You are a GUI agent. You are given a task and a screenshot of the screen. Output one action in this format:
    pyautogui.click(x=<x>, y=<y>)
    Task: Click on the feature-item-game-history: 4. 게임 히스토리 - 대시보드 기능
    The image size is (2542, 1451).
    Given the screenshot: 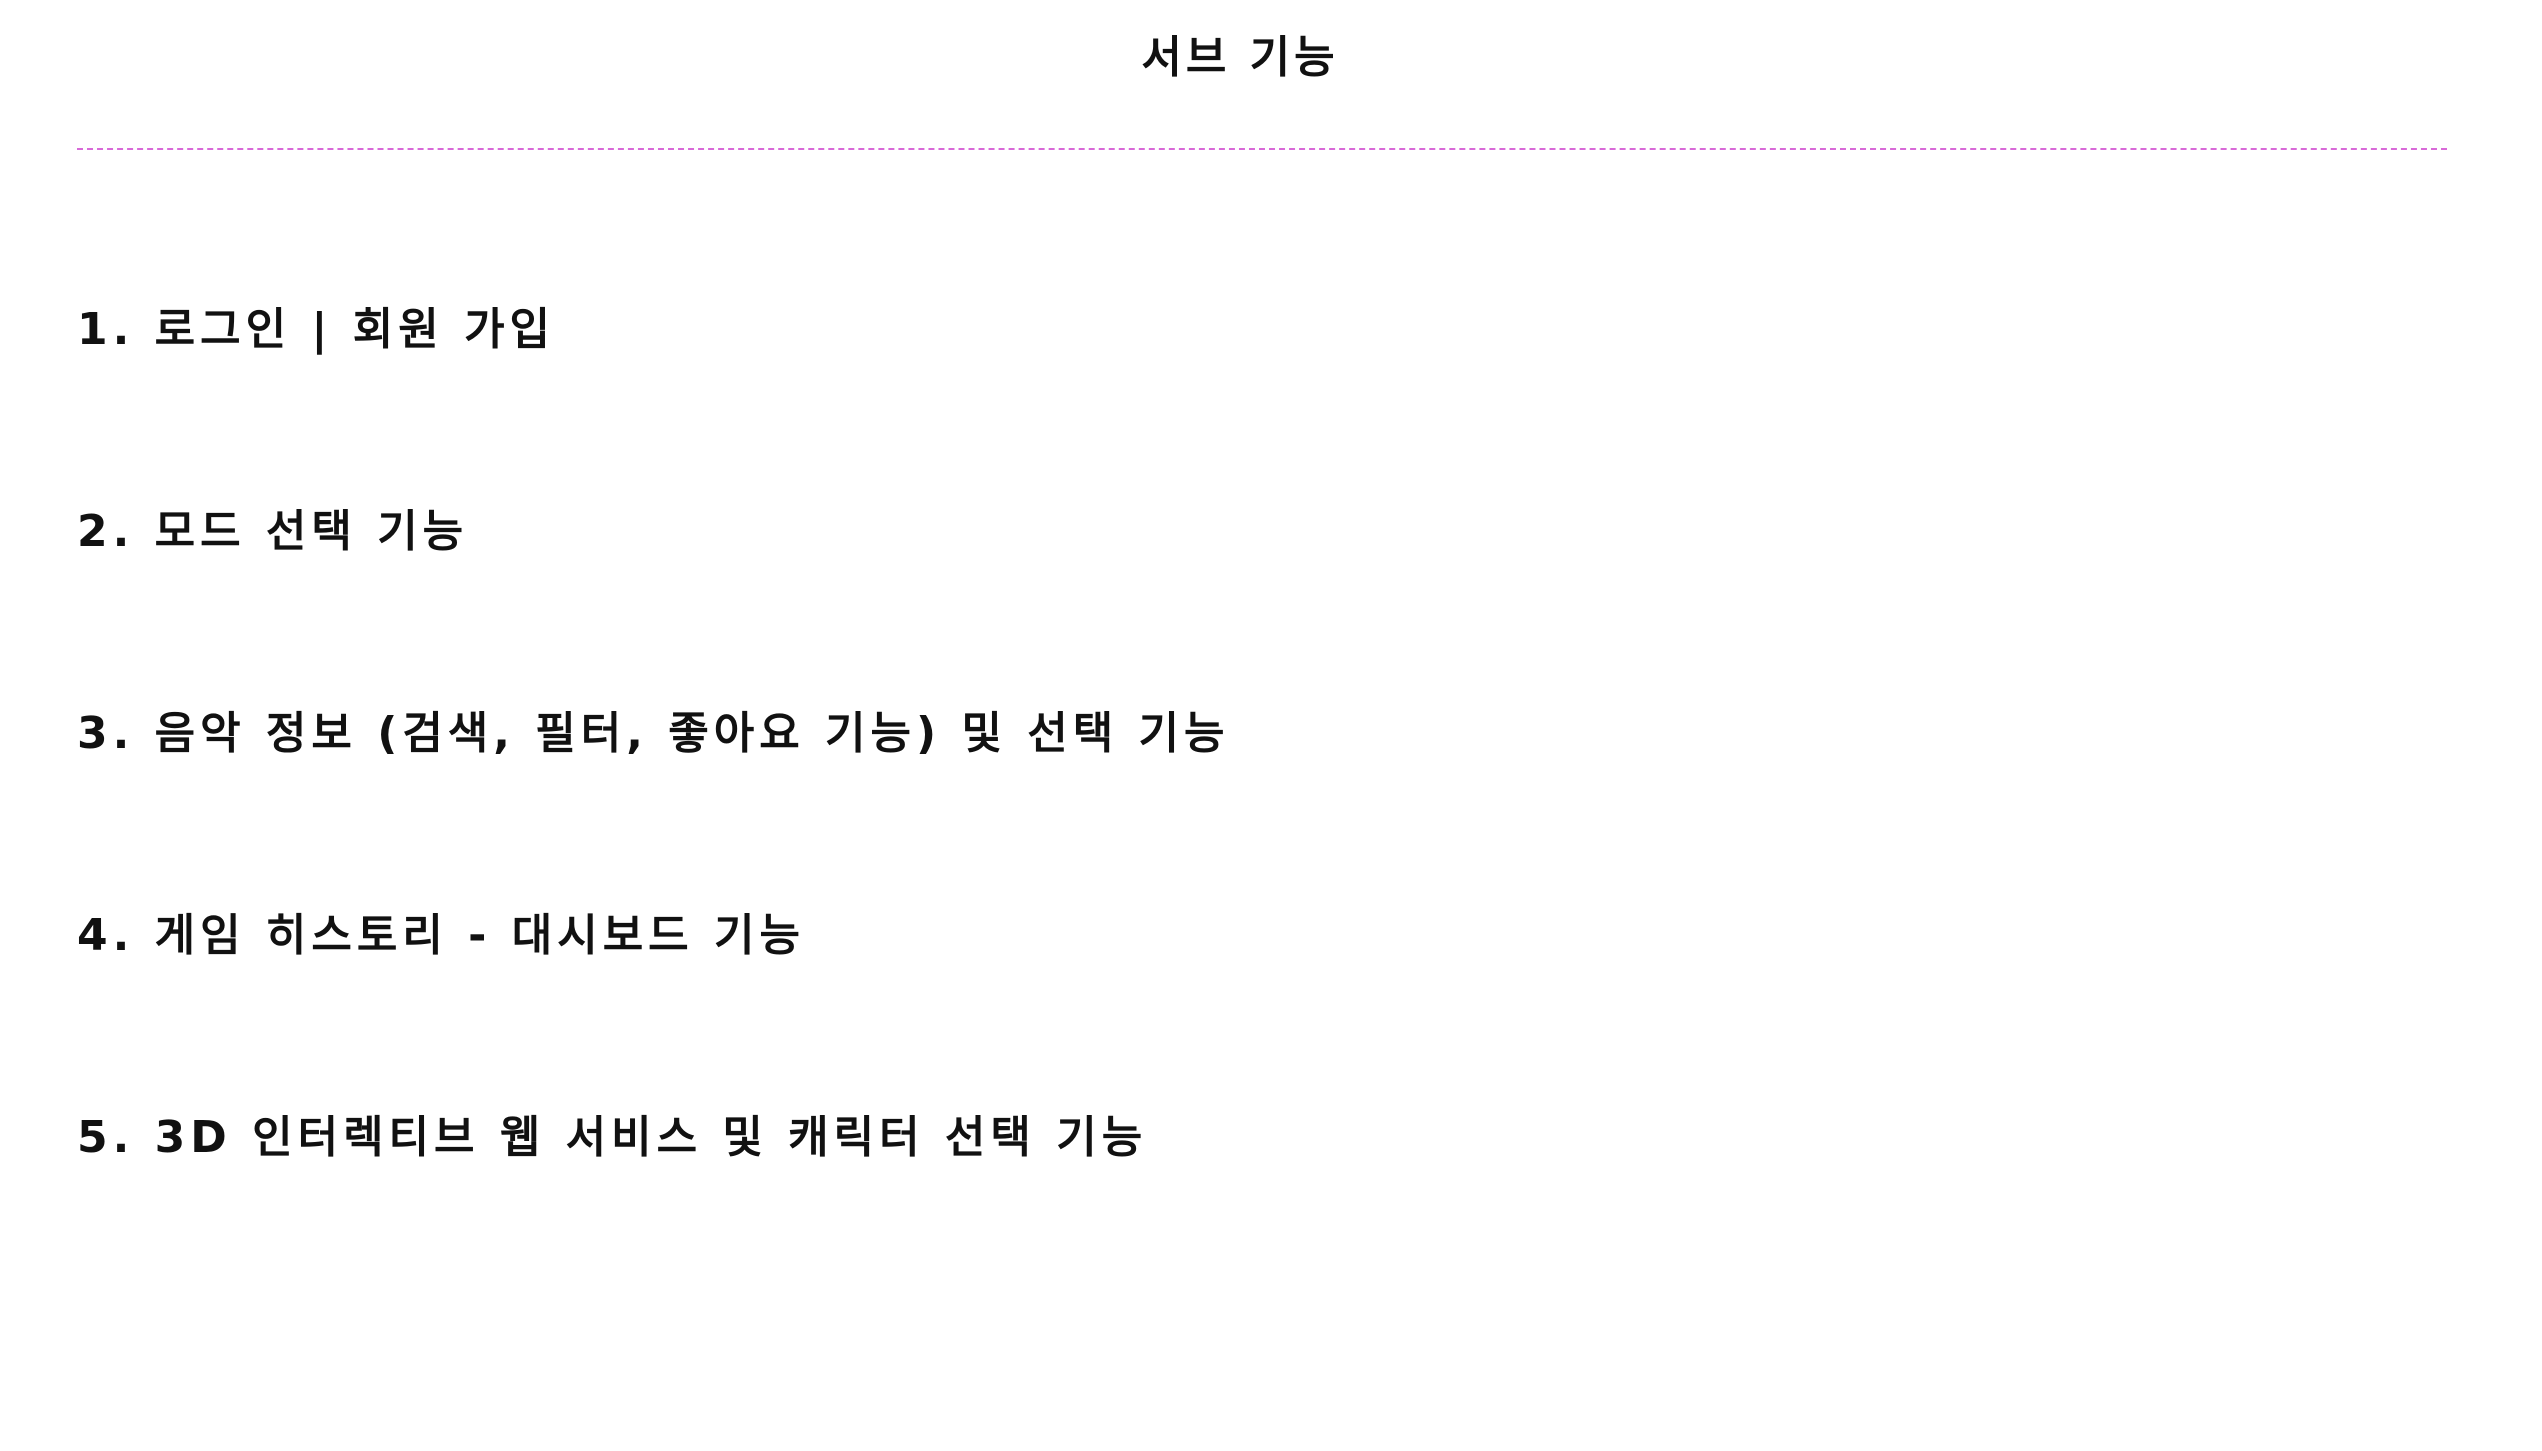 What is the action you would take?
    pyautogui.click(x=441, y=935)
    